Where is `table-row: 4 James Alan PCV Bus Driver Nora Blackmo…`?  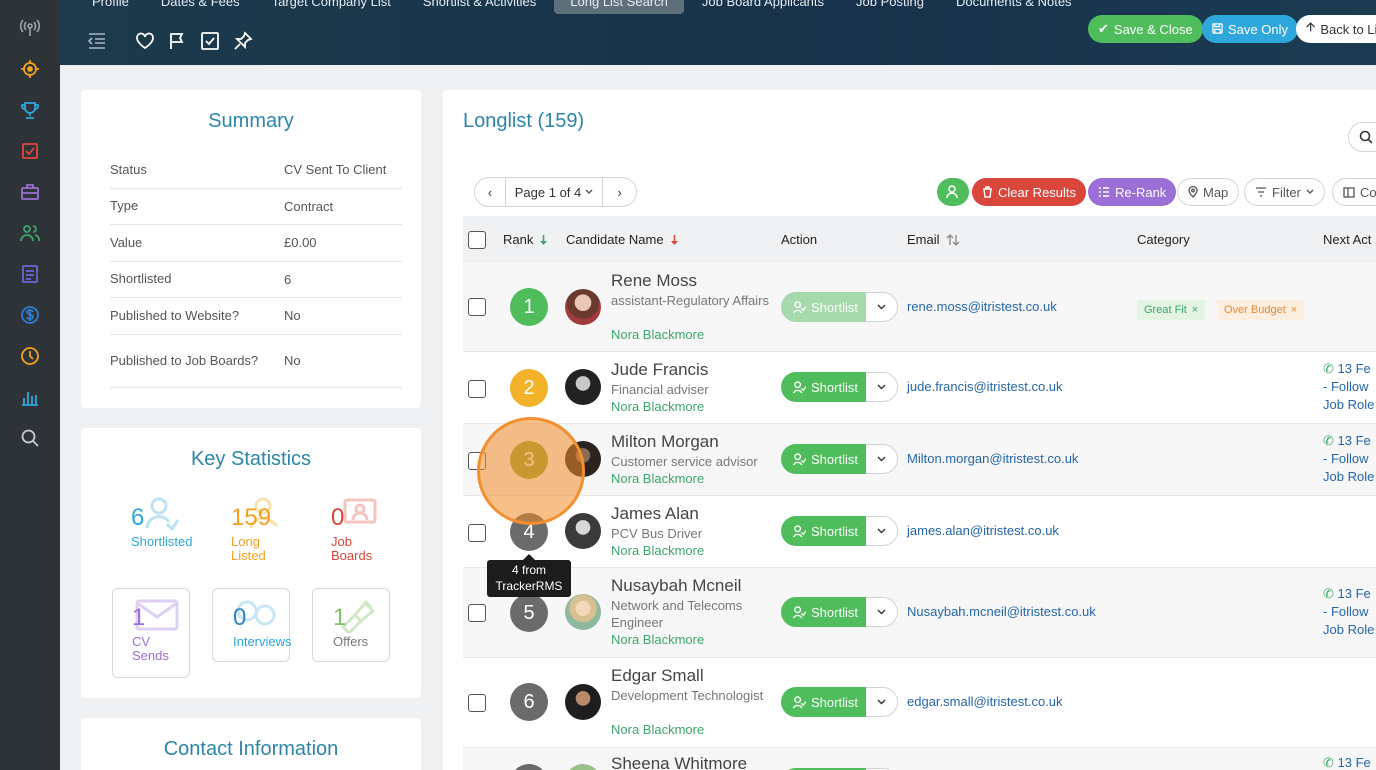 table-row: 4 James Alan PCV Bus Driver Nora Blackmo… is located at coordinates (919, 532).